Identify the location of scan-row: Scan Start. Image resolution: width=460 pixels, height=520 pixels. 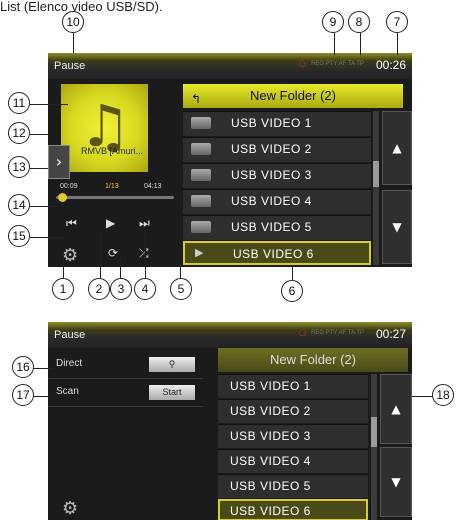
(125, 393).